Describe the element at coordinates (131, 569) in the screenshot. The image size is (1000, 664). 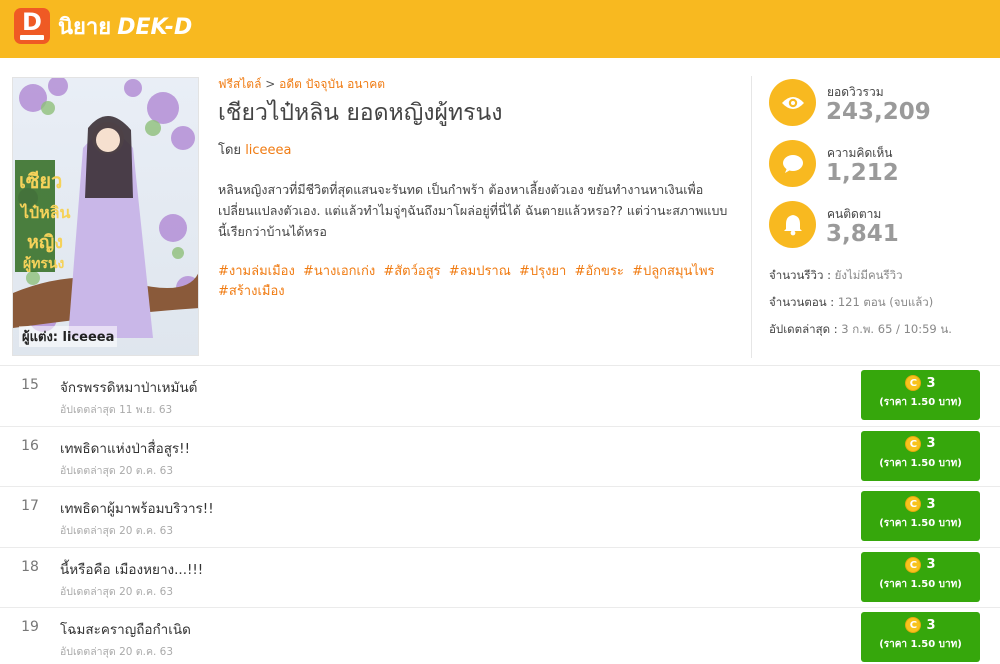
I see `episode-title-link: นี้หรือคือ เมืองหยาง...!!!` at that location.